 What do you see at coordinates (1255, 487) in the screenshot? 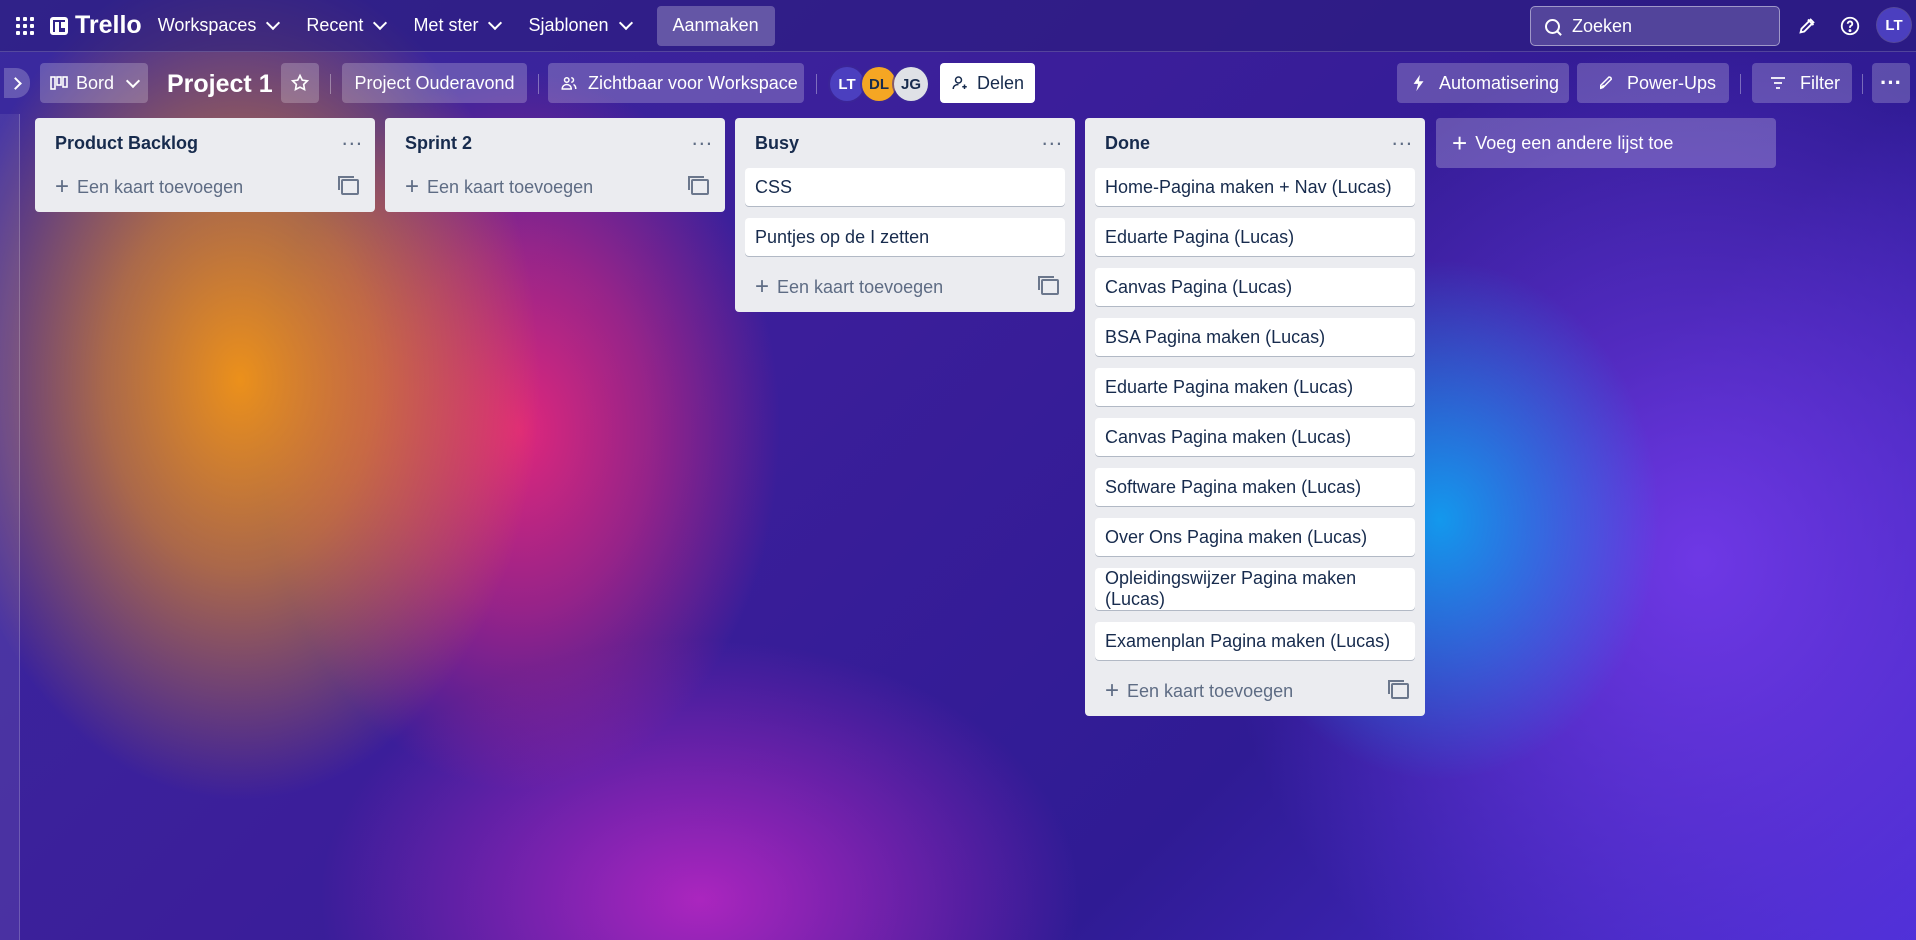
I see `card: Software Pagina maken (Lucas)` at bounding box center [1255, 487].